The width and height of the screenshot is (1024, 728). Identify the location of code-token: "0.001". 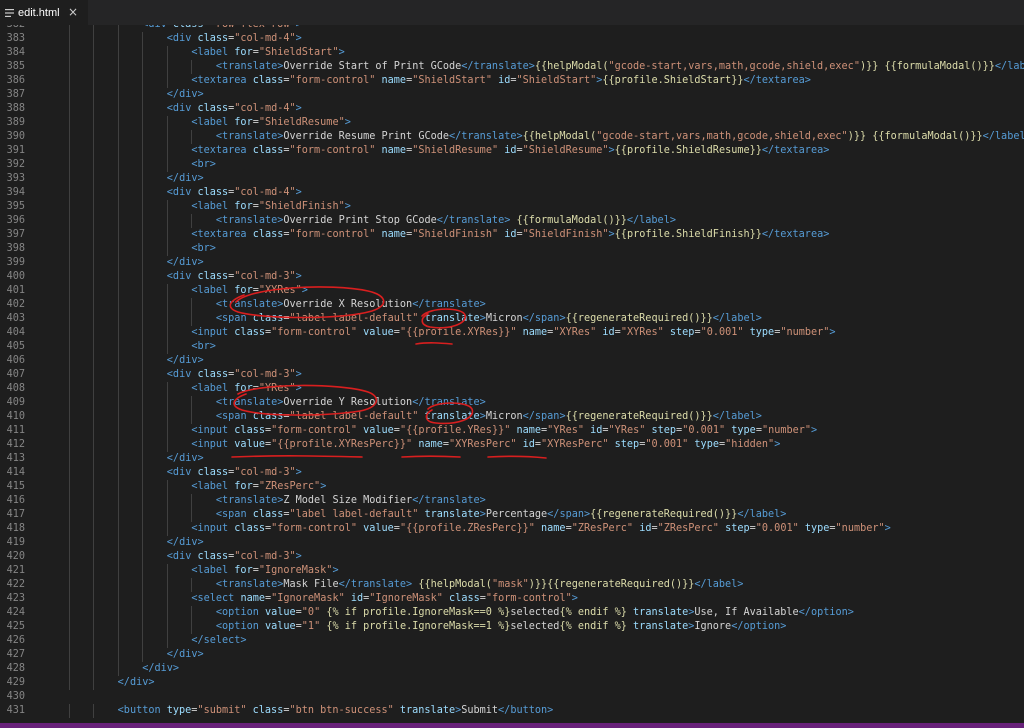
(704, 430).